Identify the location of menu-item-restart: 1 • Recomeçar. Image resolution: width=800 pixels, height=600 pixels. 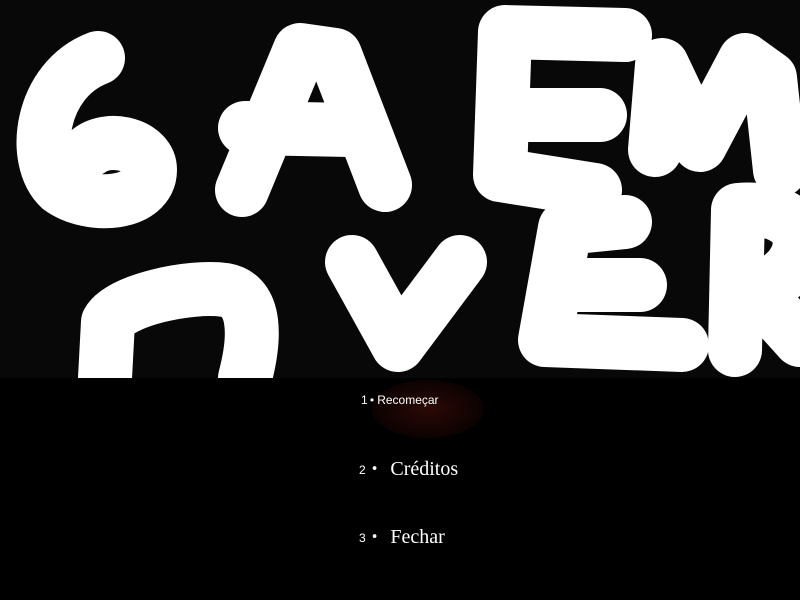
(400, 400).